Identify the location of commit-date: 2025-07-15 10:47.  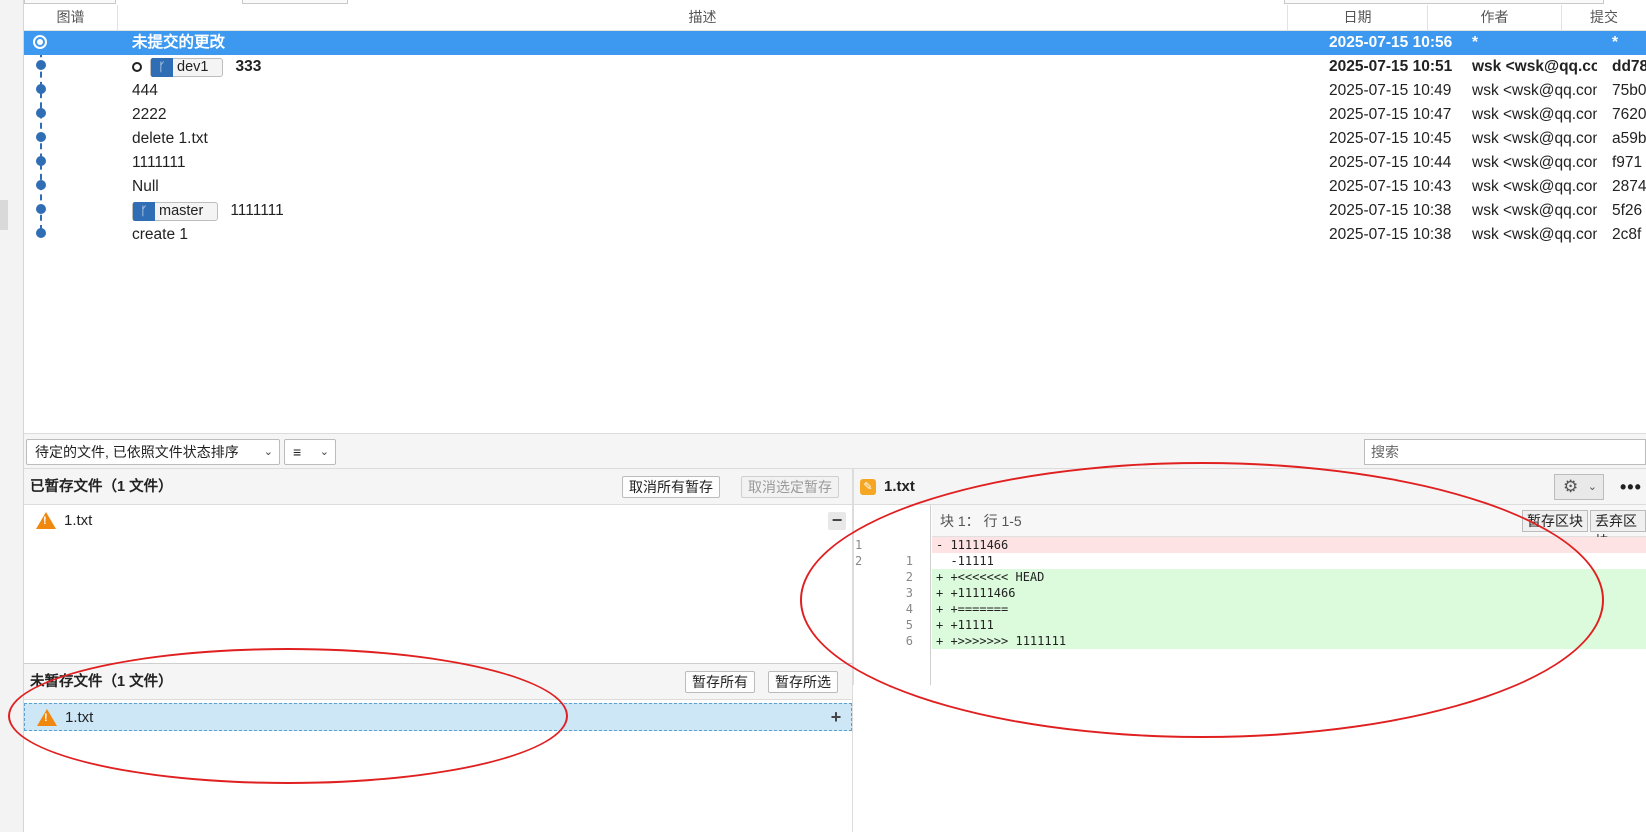
(1390, 114).